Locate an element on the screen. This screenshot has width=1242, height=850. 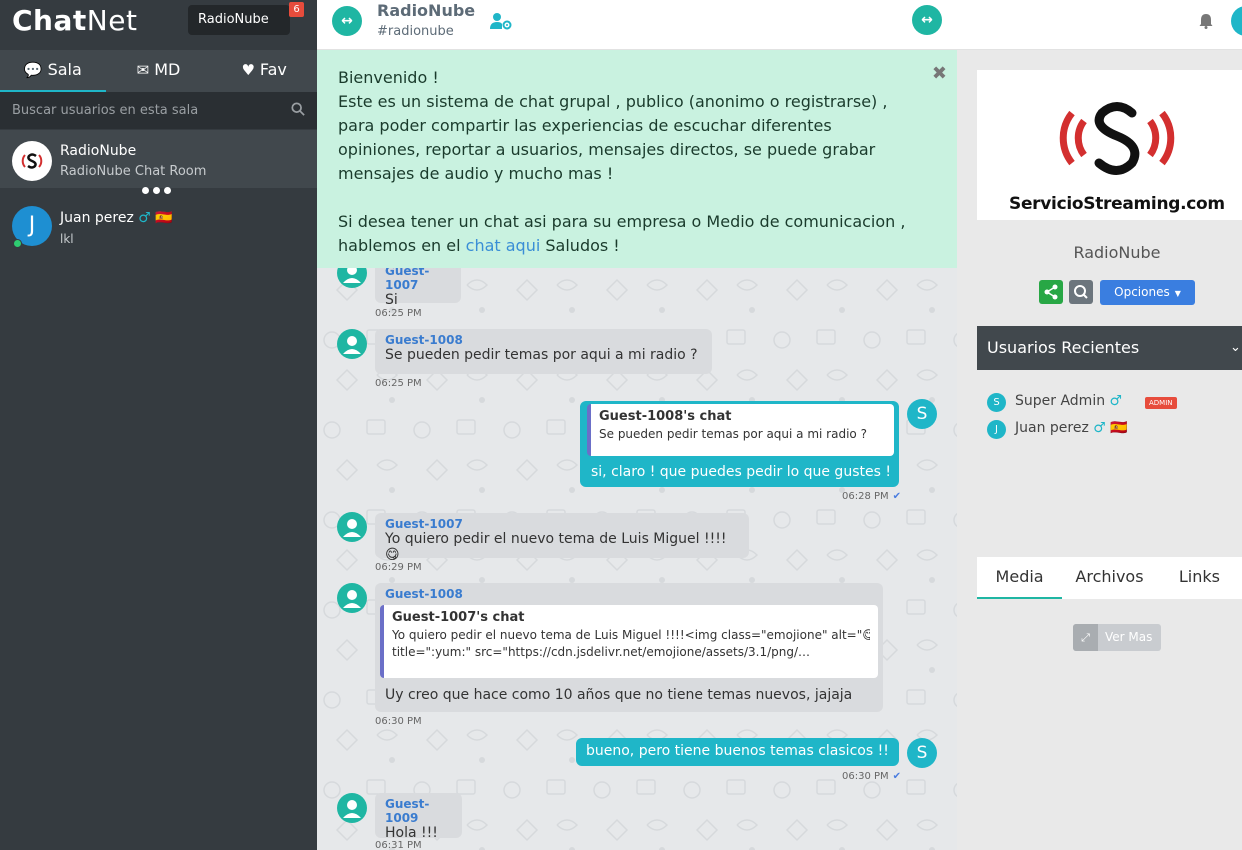
toggle-right-panel-button: ↔ is located at coordinates (927, 20).